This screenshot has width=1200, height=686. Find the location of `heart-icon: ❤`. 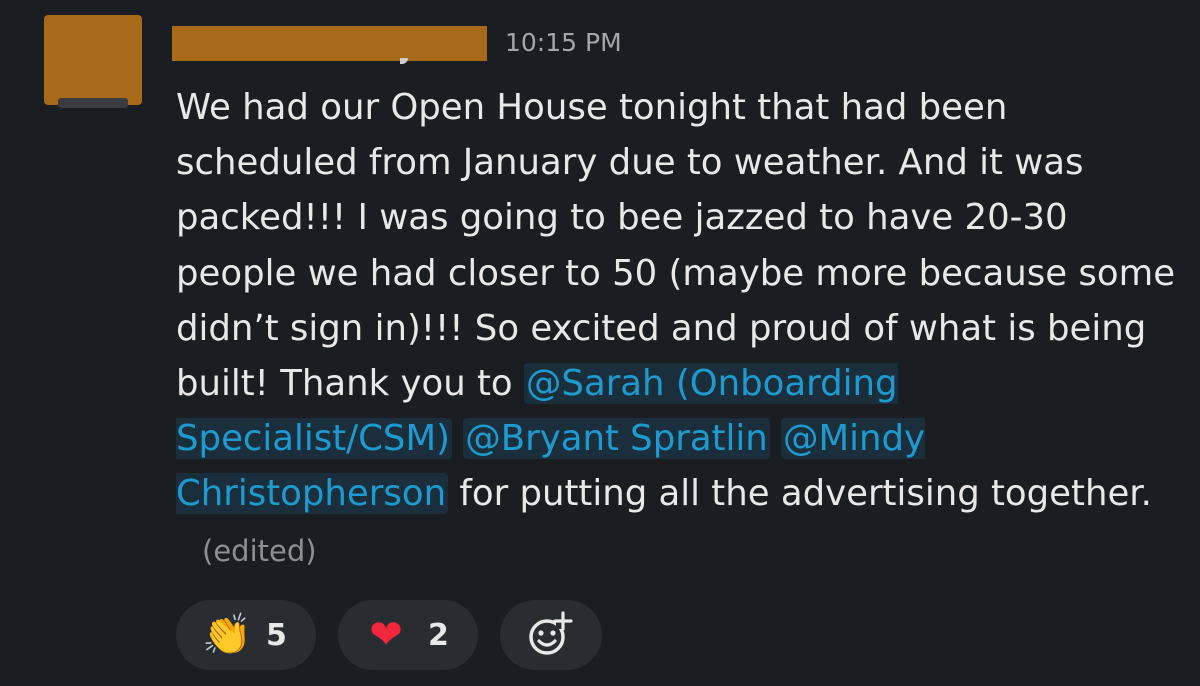

heart-icon: ❤ is located at coordinates (386, 635).